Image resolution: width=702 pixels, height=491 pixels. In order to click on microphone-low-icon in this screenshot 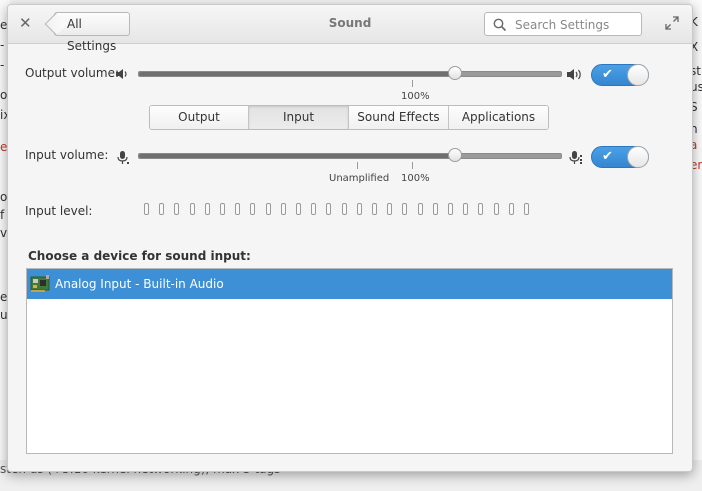, I will do `click(123, 157)`.